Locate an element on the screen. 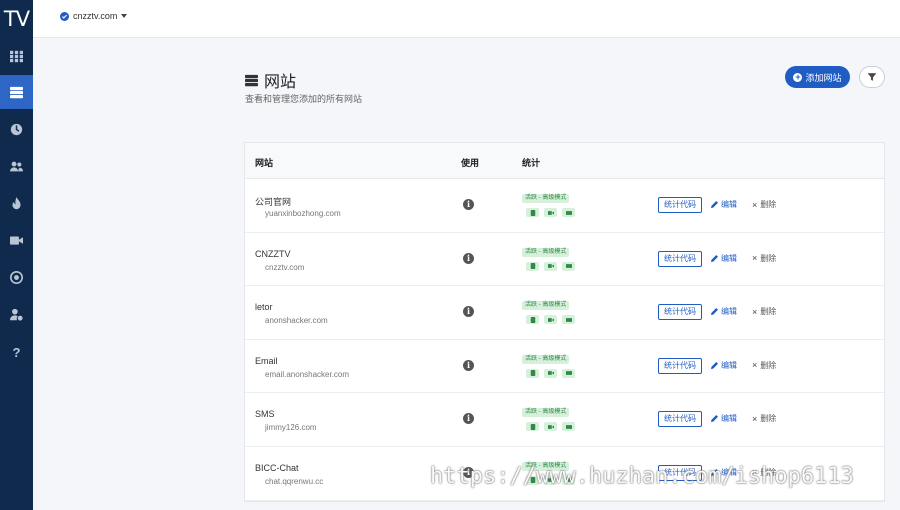  app-logo: TV is located at coordinates (16, 19).